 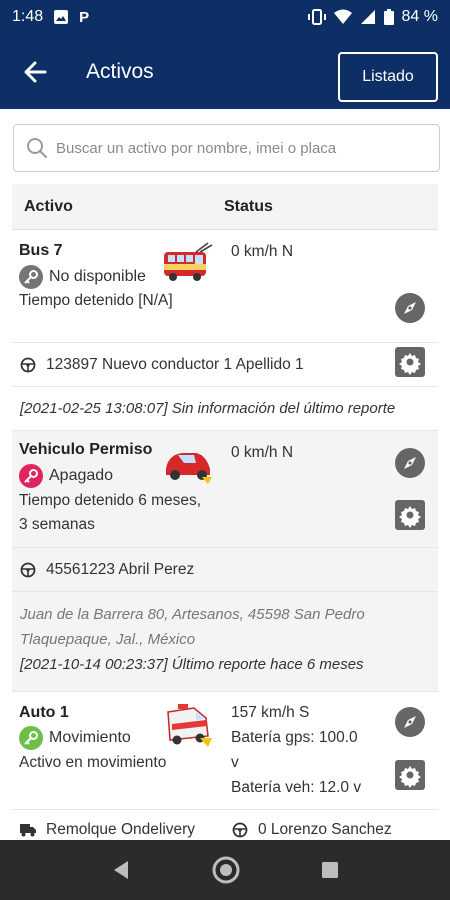 What do you see at coordinates (325, 829) in the screenshot?
I see `driver-label: 0 Lorenzo Sanchez` at bounding box center [325, 829].